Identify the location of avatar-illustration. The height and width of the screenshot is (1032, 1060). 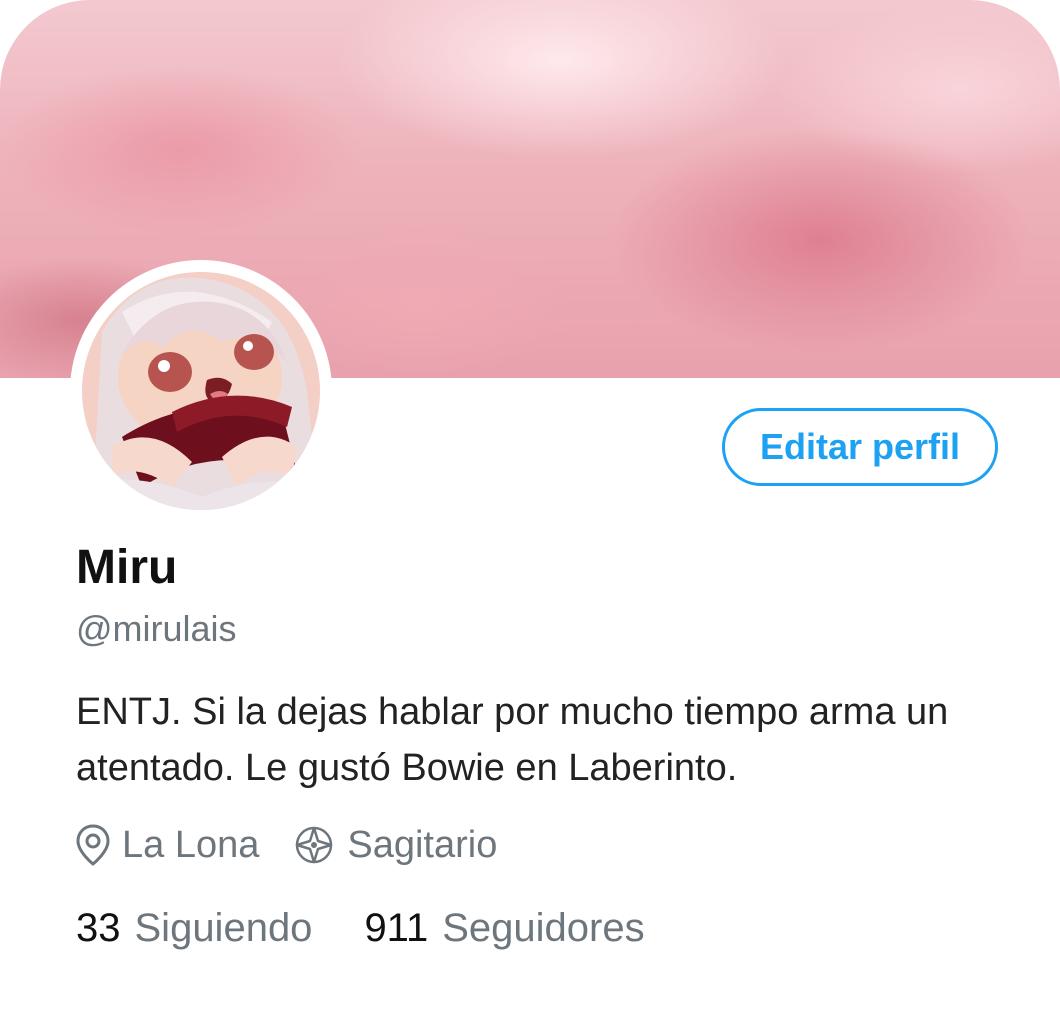
(201, 391).